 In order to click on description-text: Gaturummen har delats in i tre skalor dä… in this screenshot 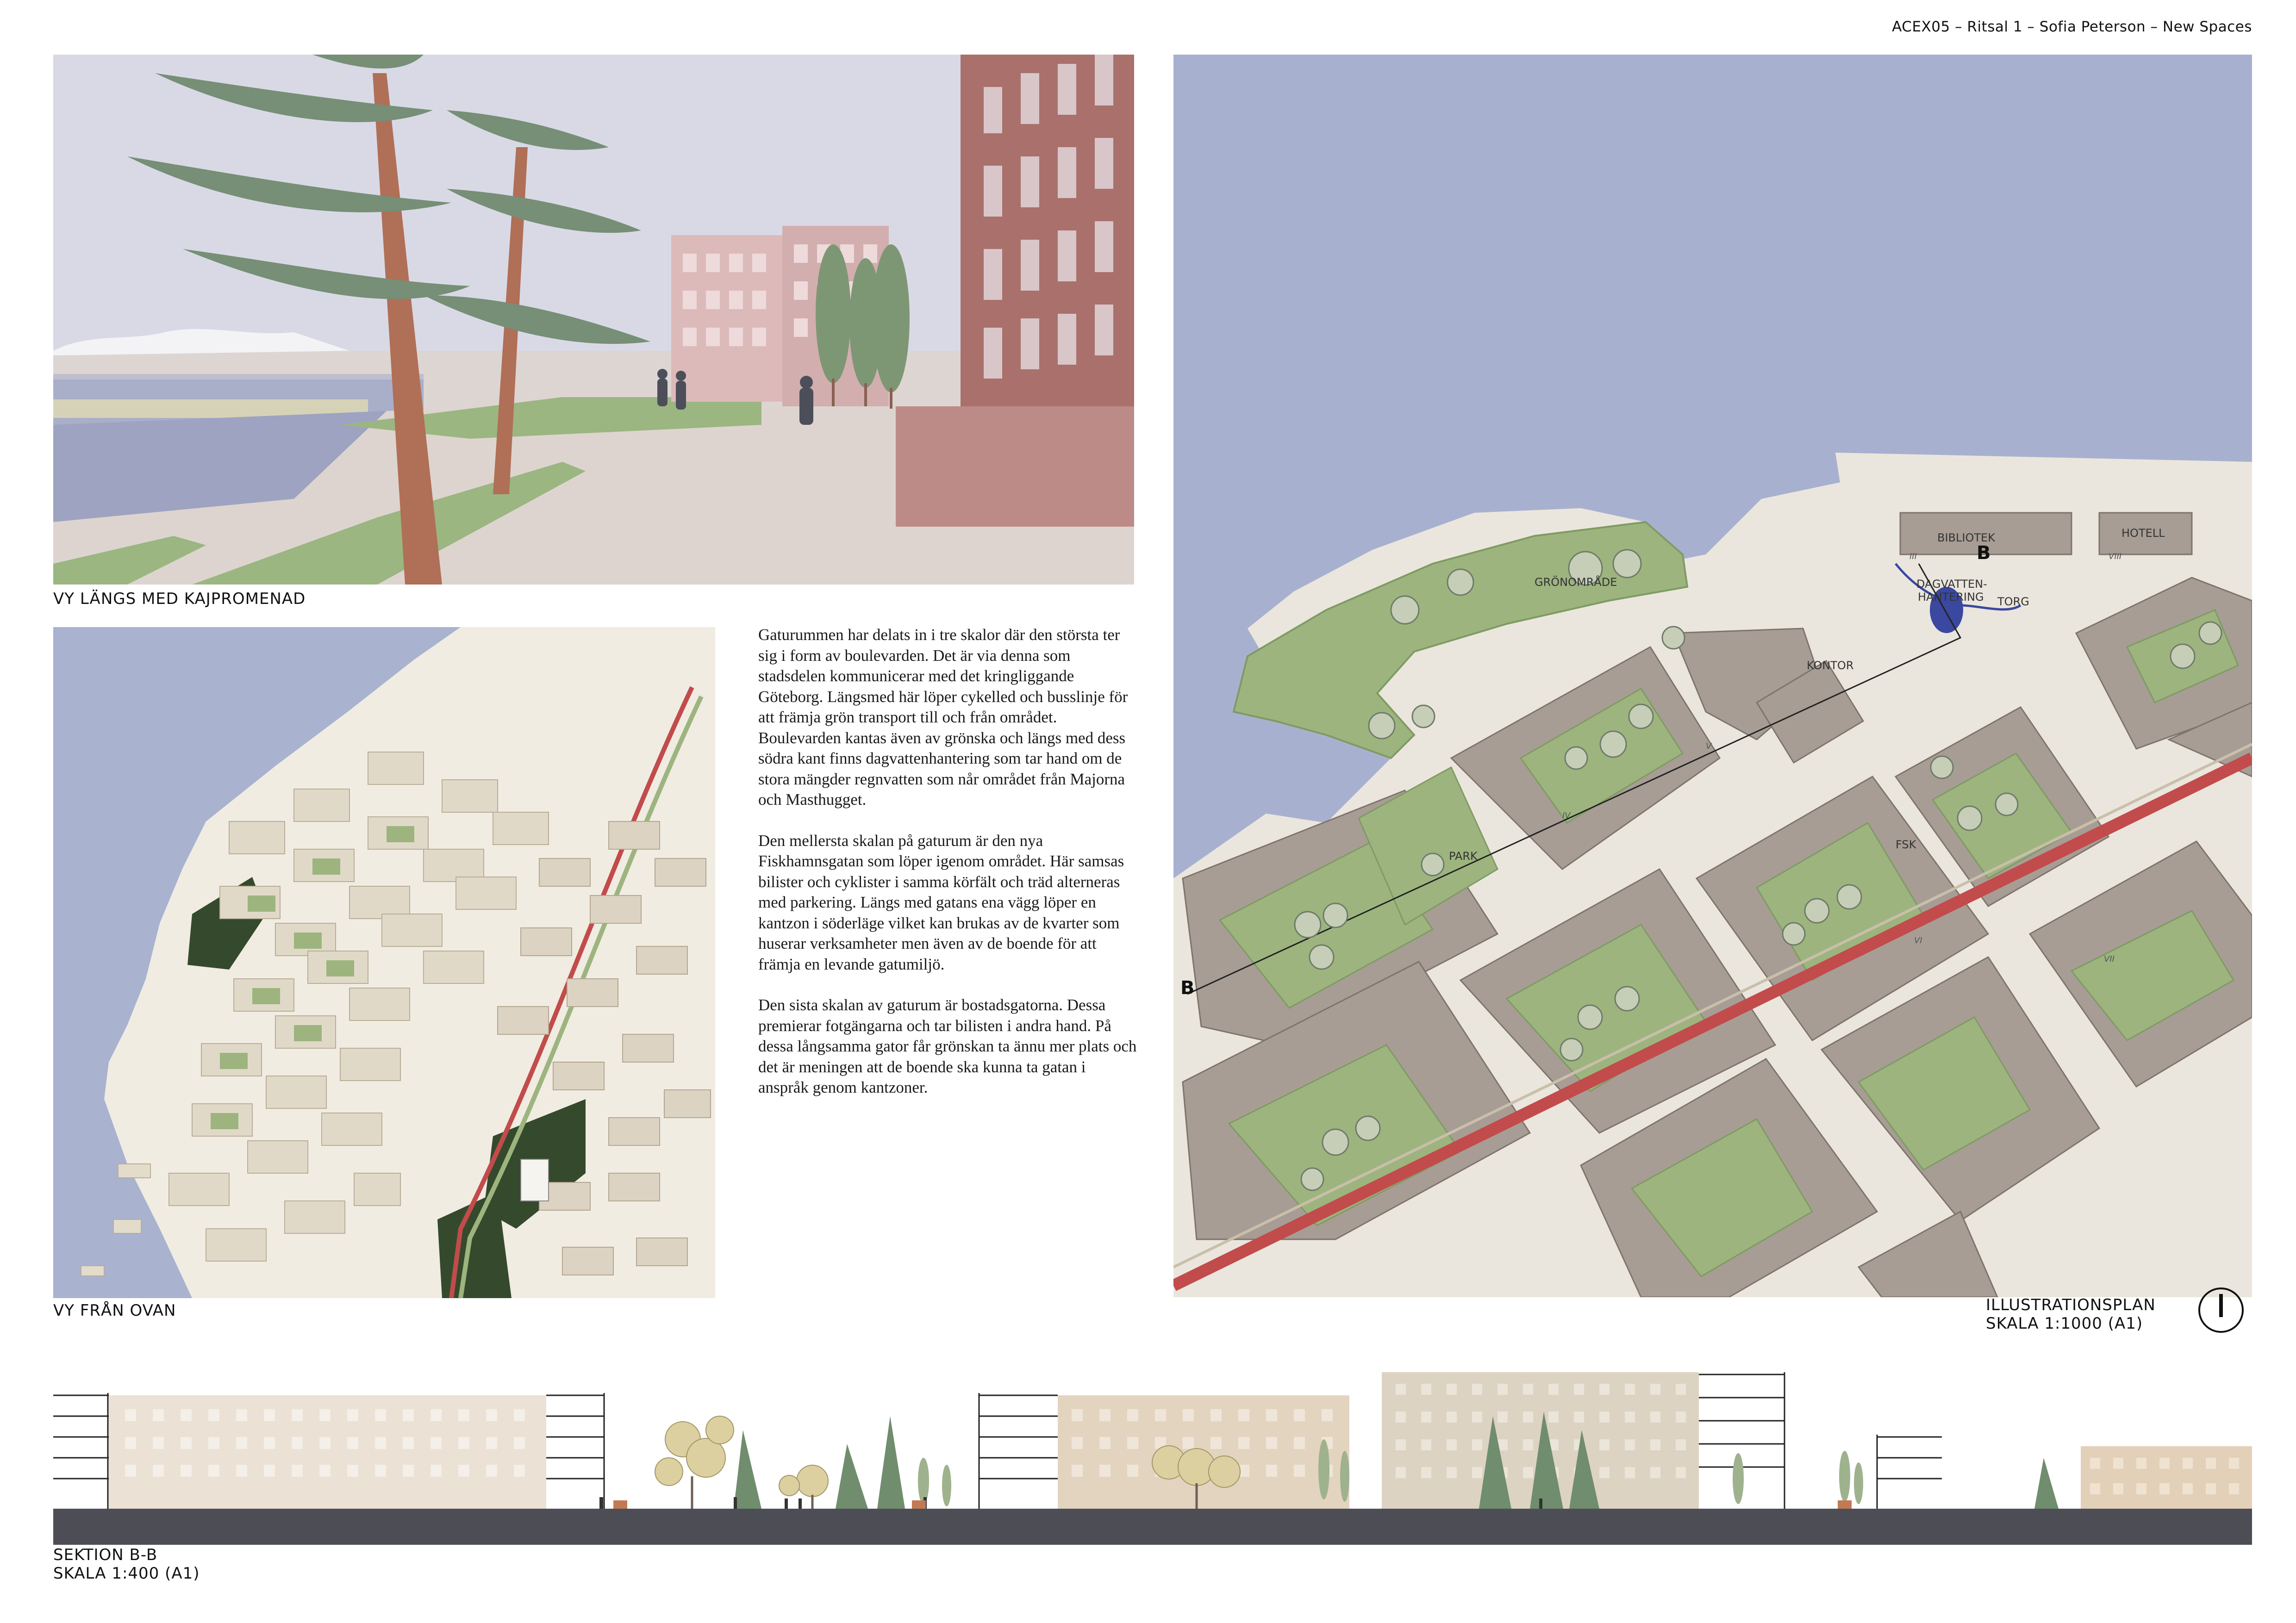, I will do `click(948, 872)`.